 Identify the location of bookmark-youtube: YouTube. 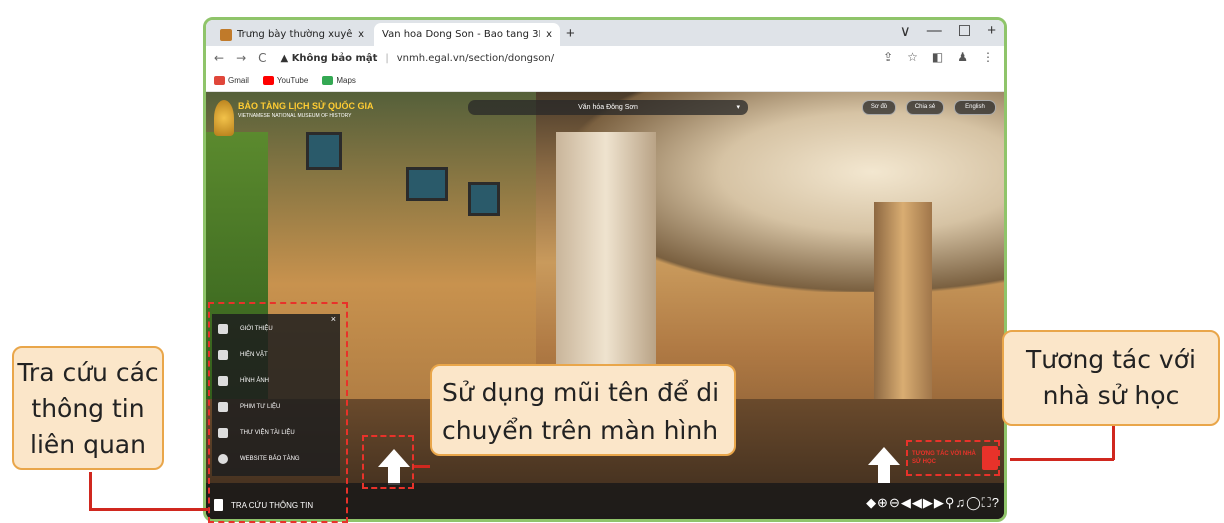
(285, 80).